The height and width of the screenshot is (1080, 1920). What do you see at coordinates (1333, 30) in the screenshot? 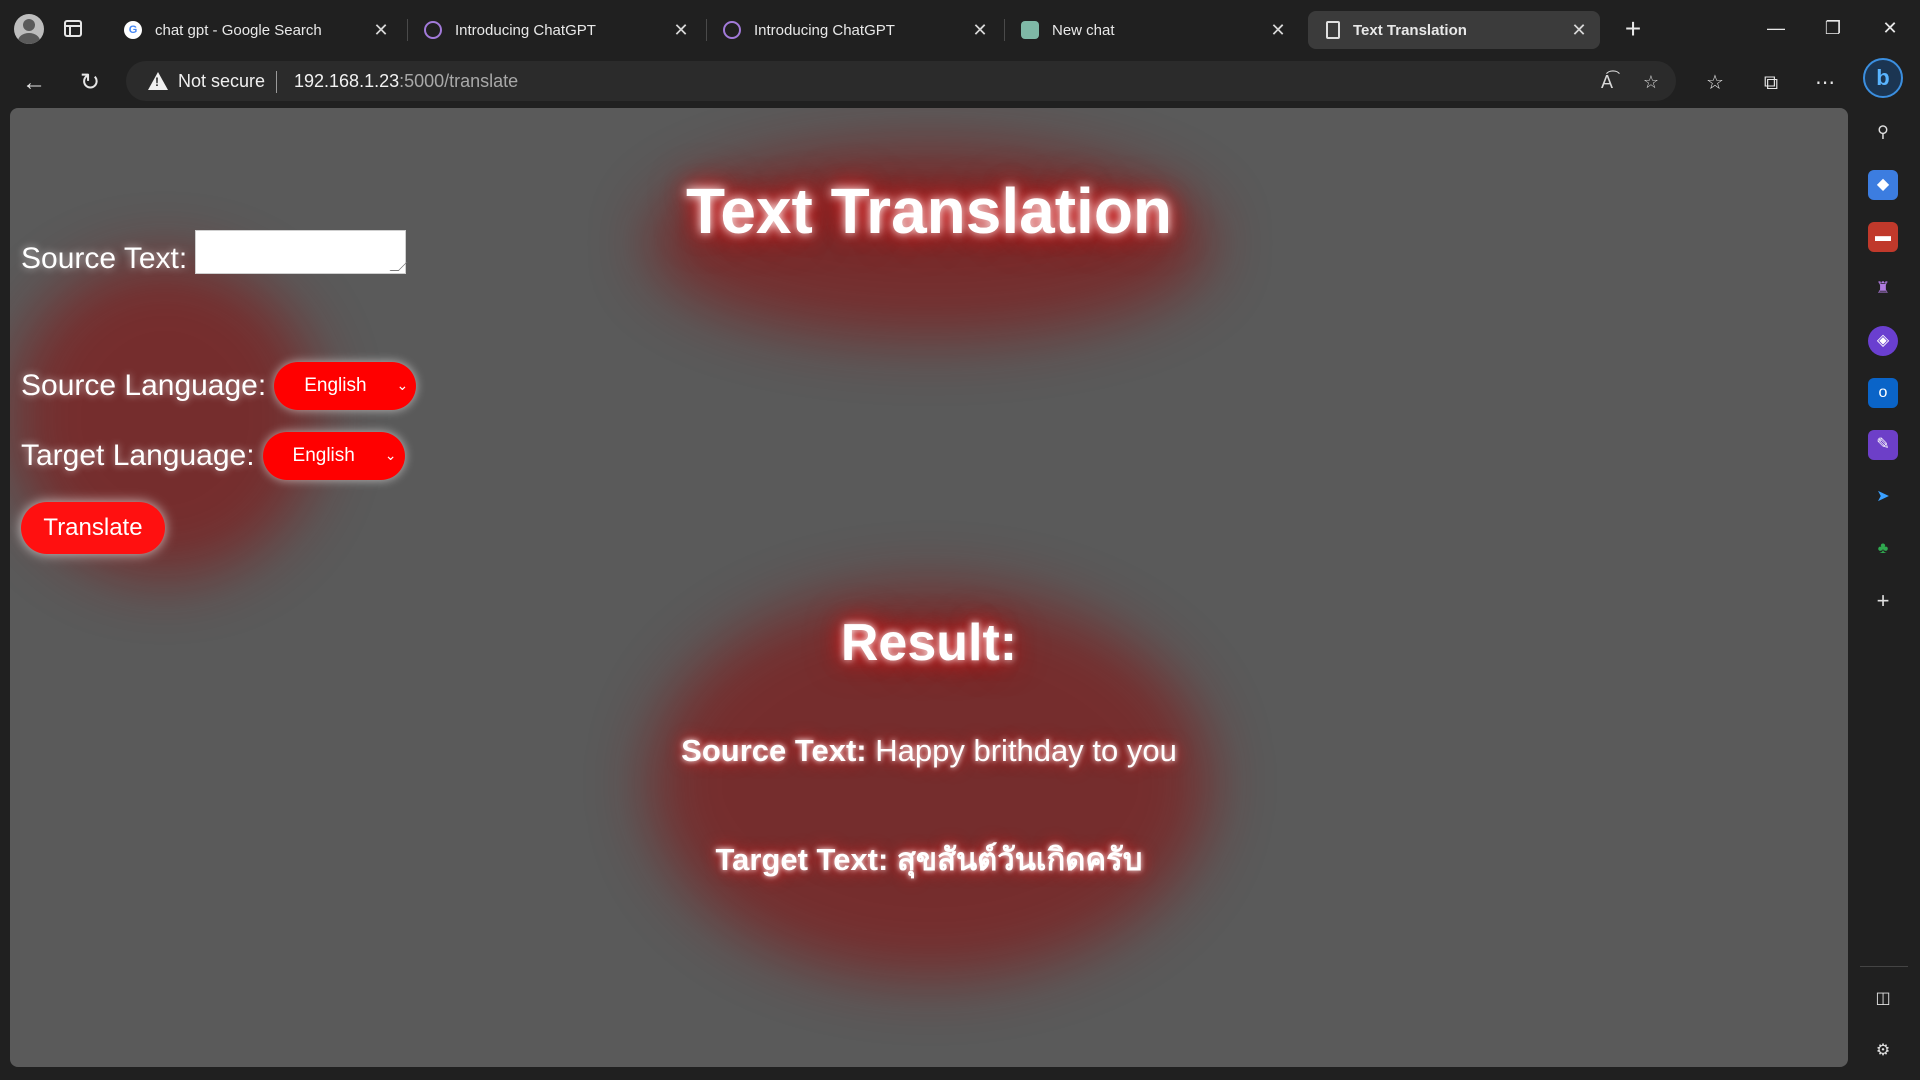
I see `page-icon` at bounding box center [1333, 30].